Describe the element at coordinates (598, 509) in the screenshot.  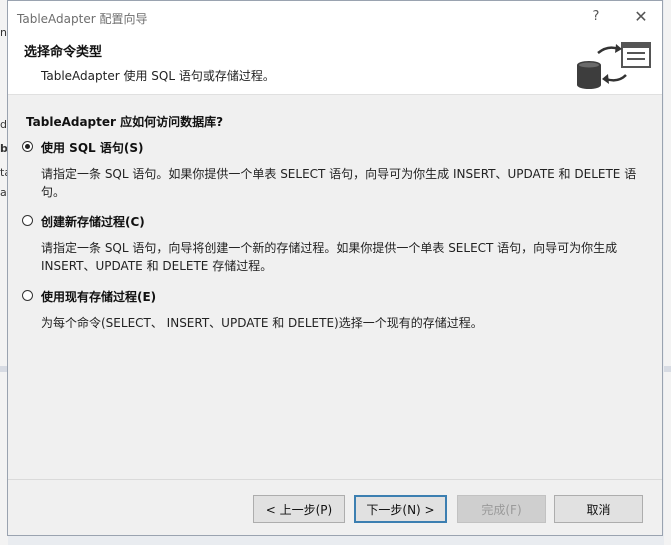
I see `cancel-button: 取消` at that location.